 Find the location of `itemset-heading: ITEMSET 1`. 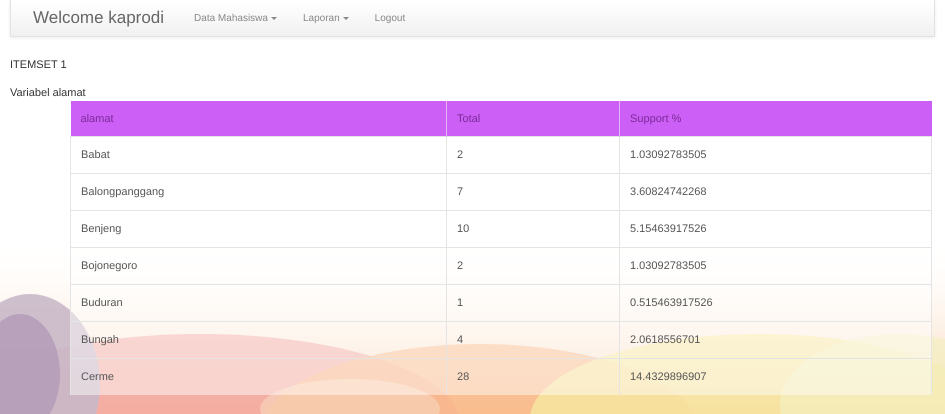

itemset-heading: ITEMSET 1 is located at coordinates (39, 65).